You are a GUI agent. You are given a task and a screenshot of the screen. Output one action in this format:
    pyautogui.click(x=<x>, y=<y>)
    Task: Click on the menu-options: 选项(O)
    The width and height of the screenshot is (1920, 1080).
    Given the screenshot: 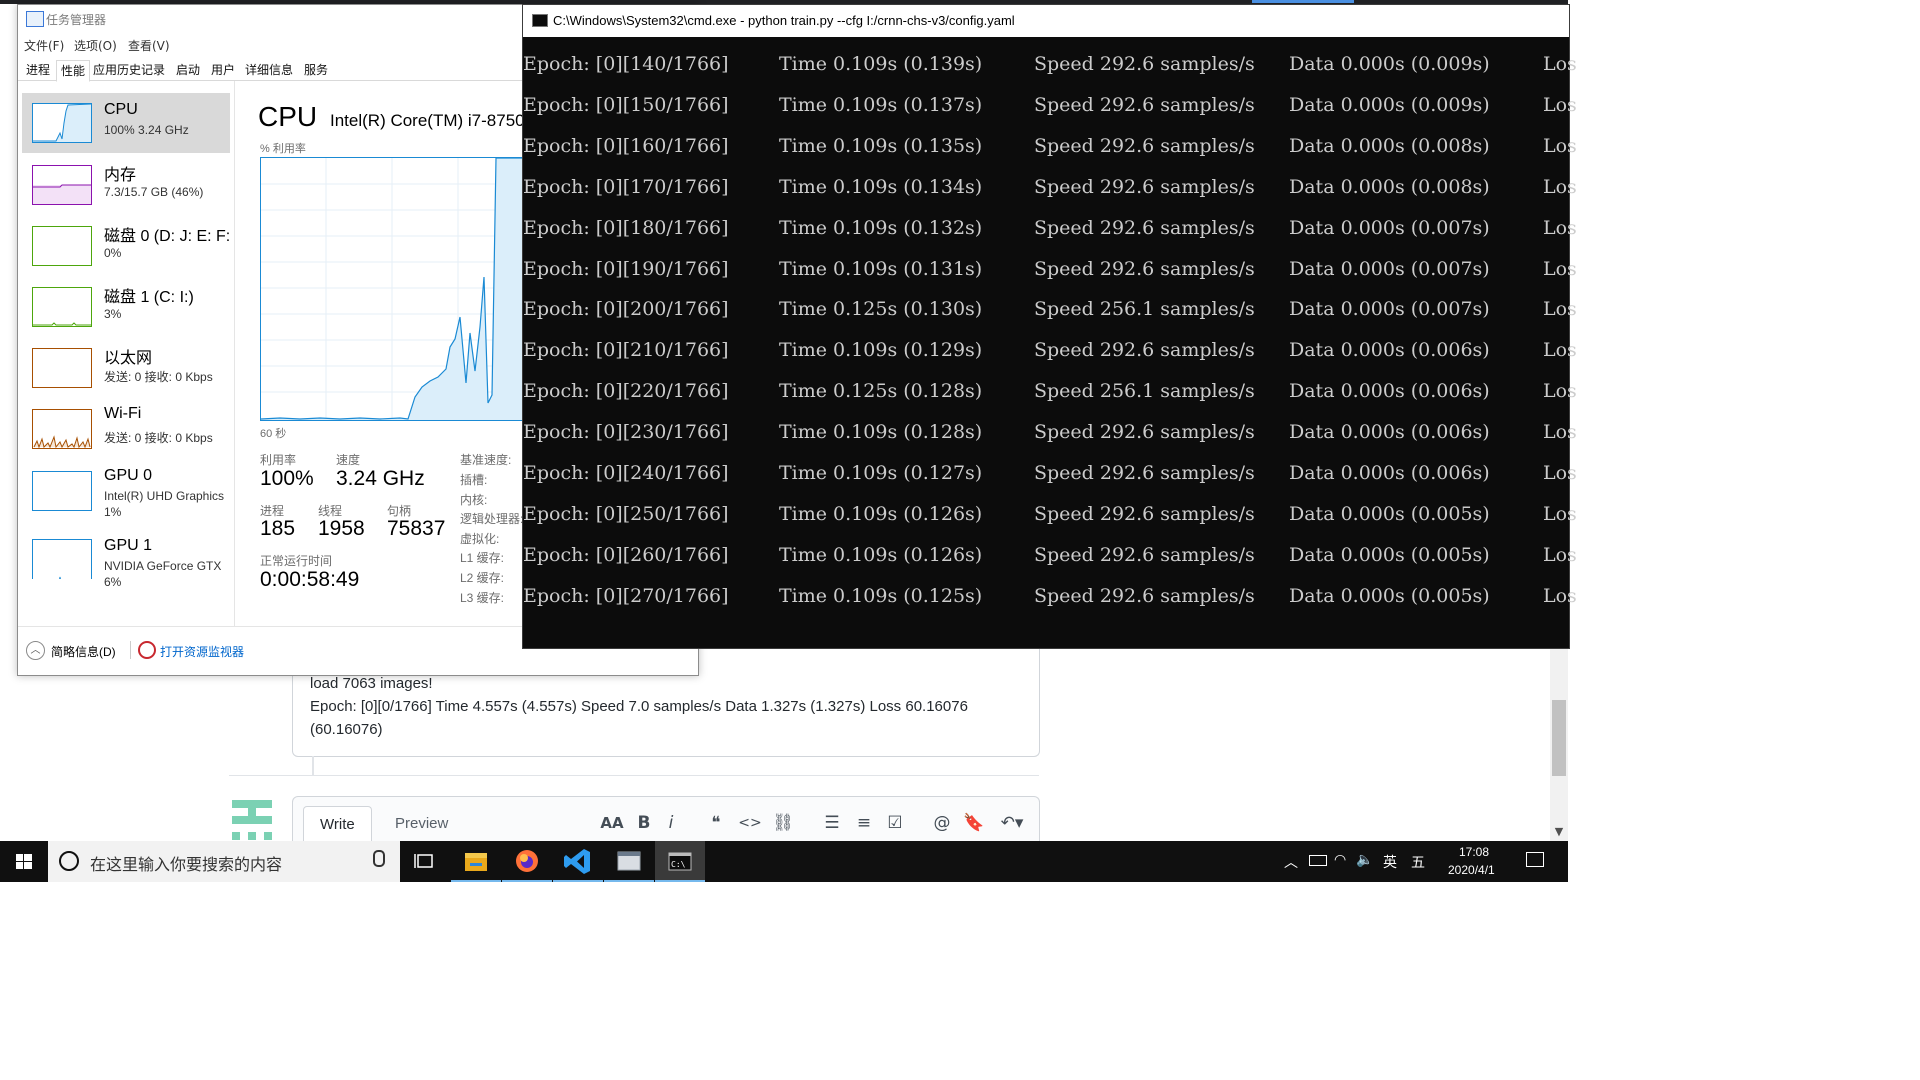 What is the action you would take?
    pyautogui.click(x=95, y=45)
    